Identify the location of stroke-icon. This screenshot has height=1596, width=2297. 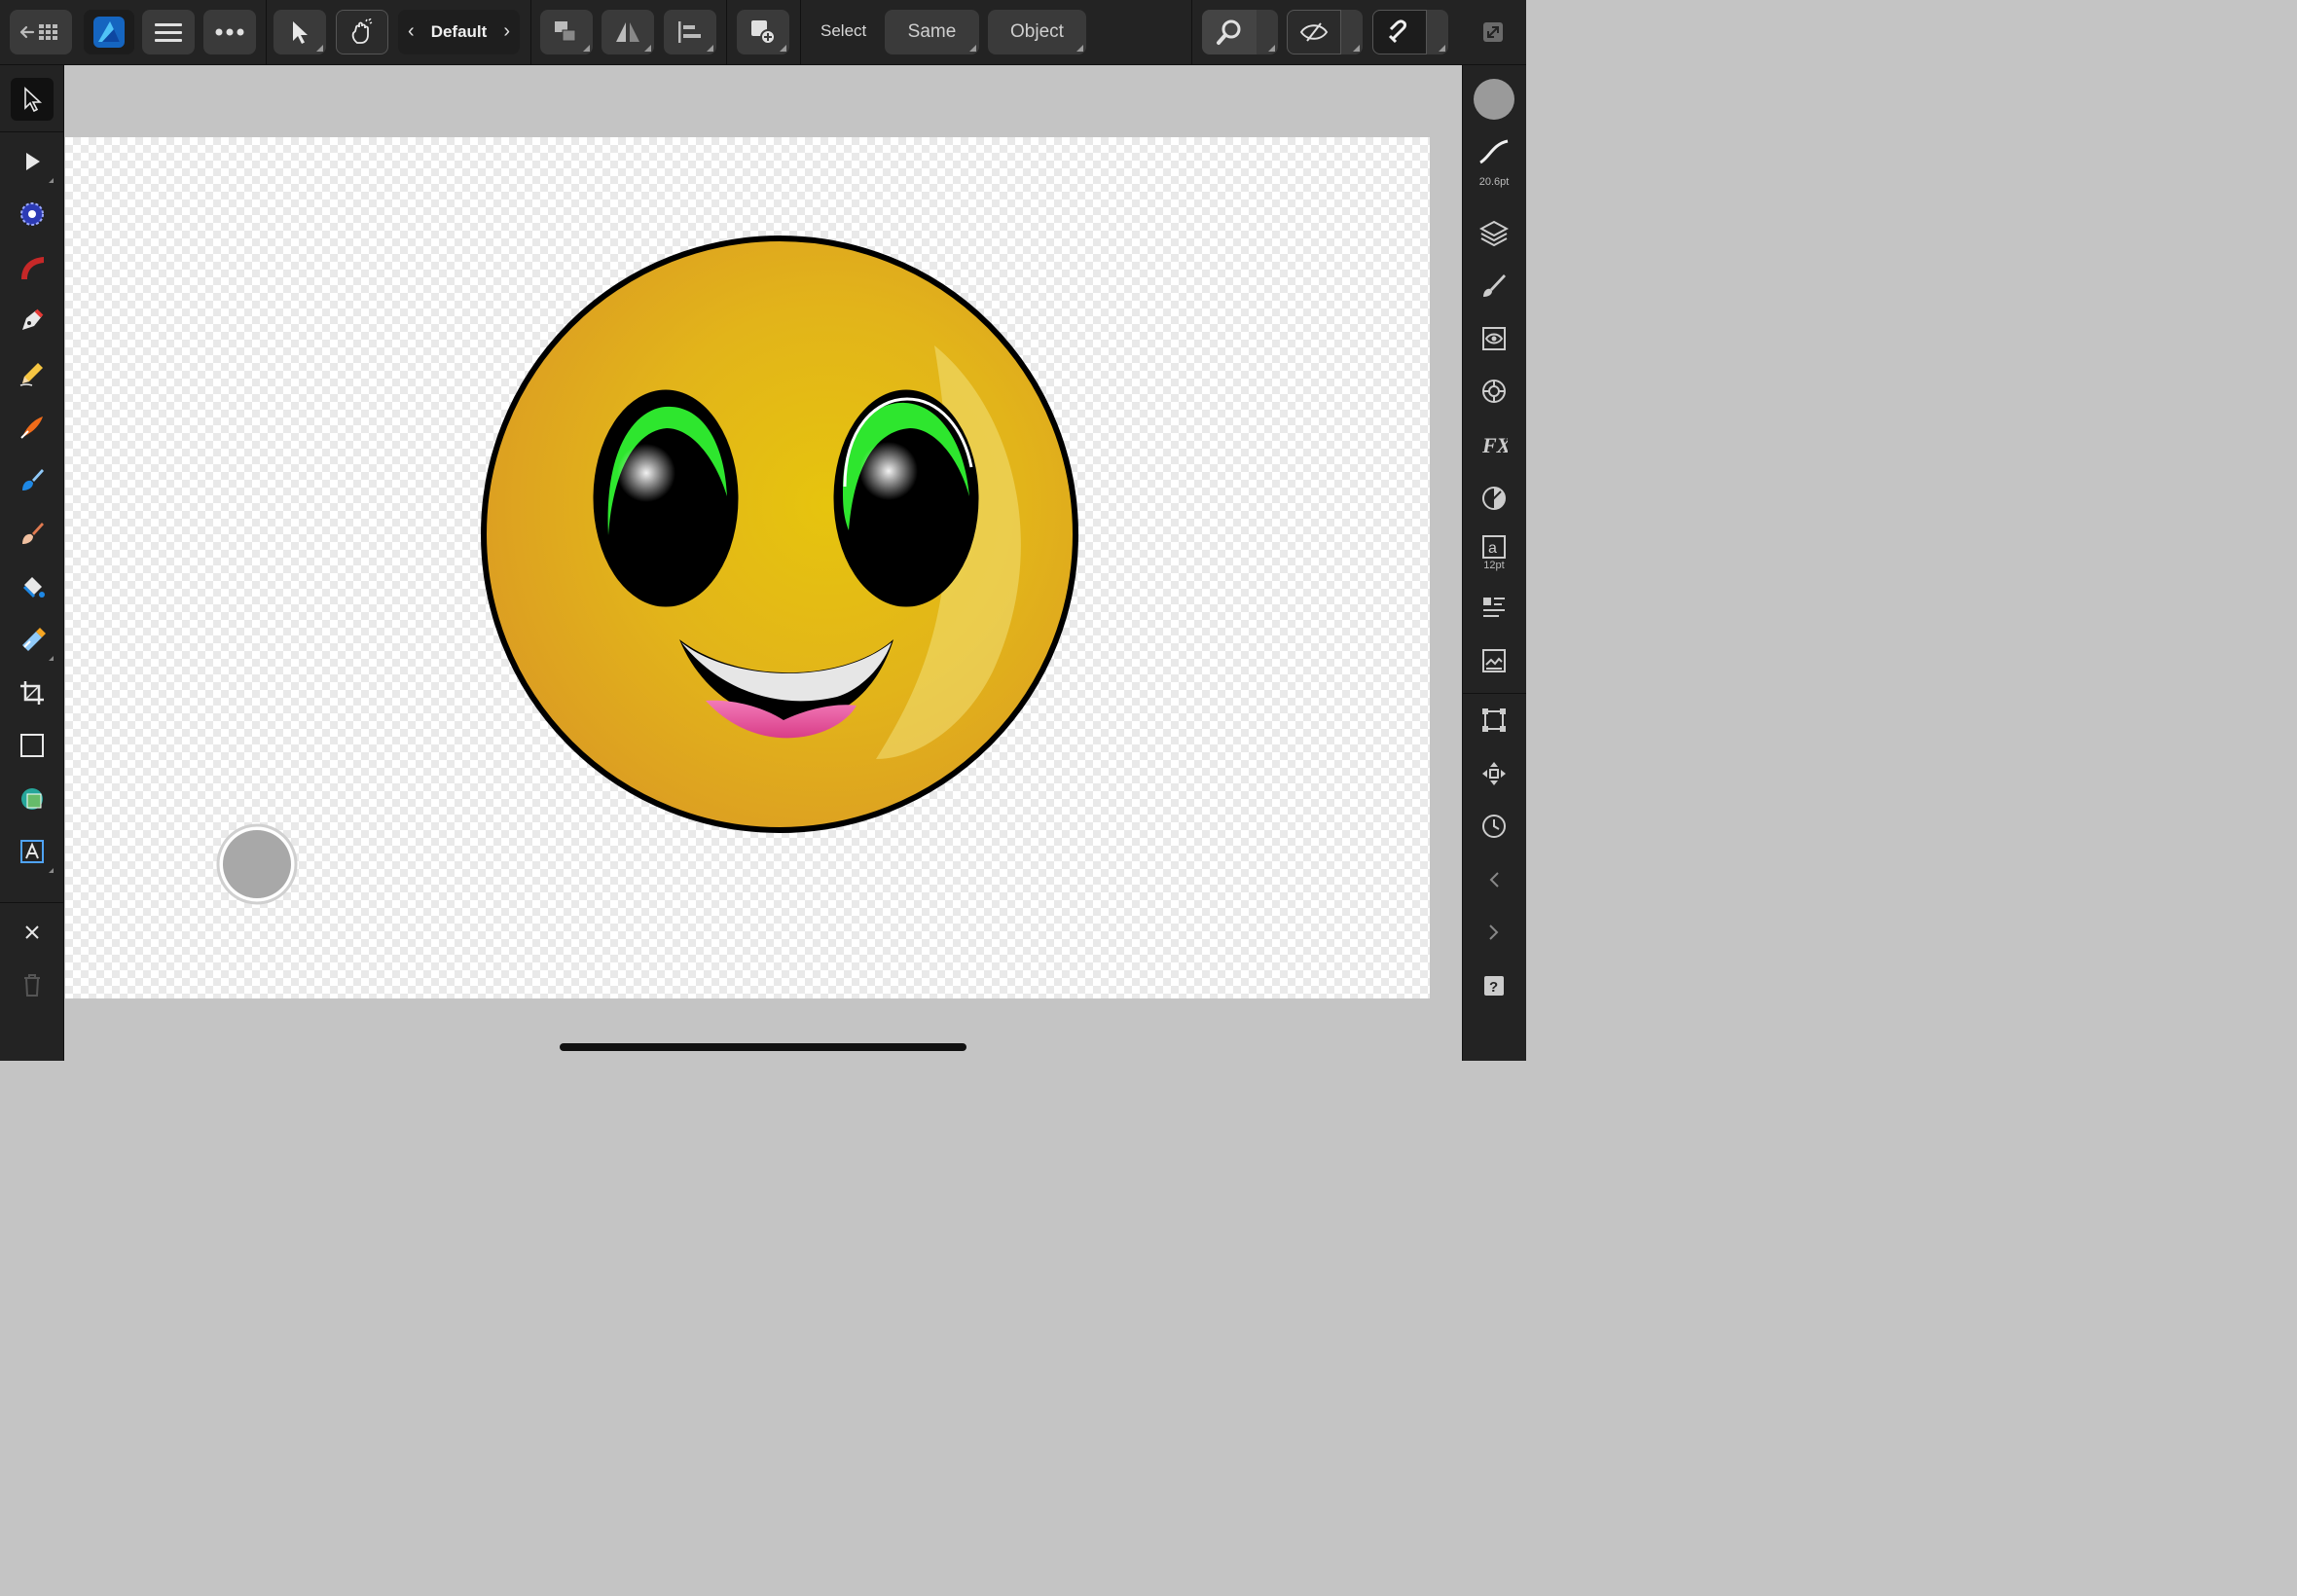
(1494, 151).